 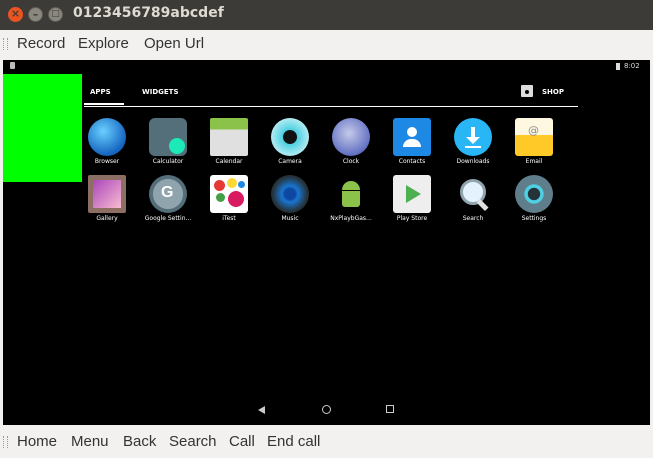 I want to click on app-label: Search, so click(x=473, y=218).